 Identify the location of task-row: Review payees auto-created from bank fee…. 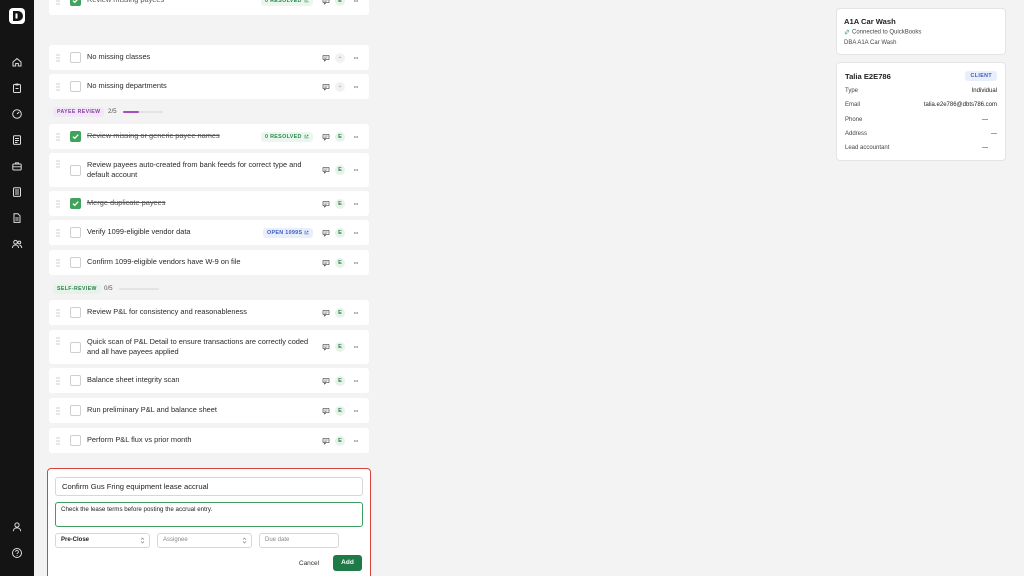
(209, 170).